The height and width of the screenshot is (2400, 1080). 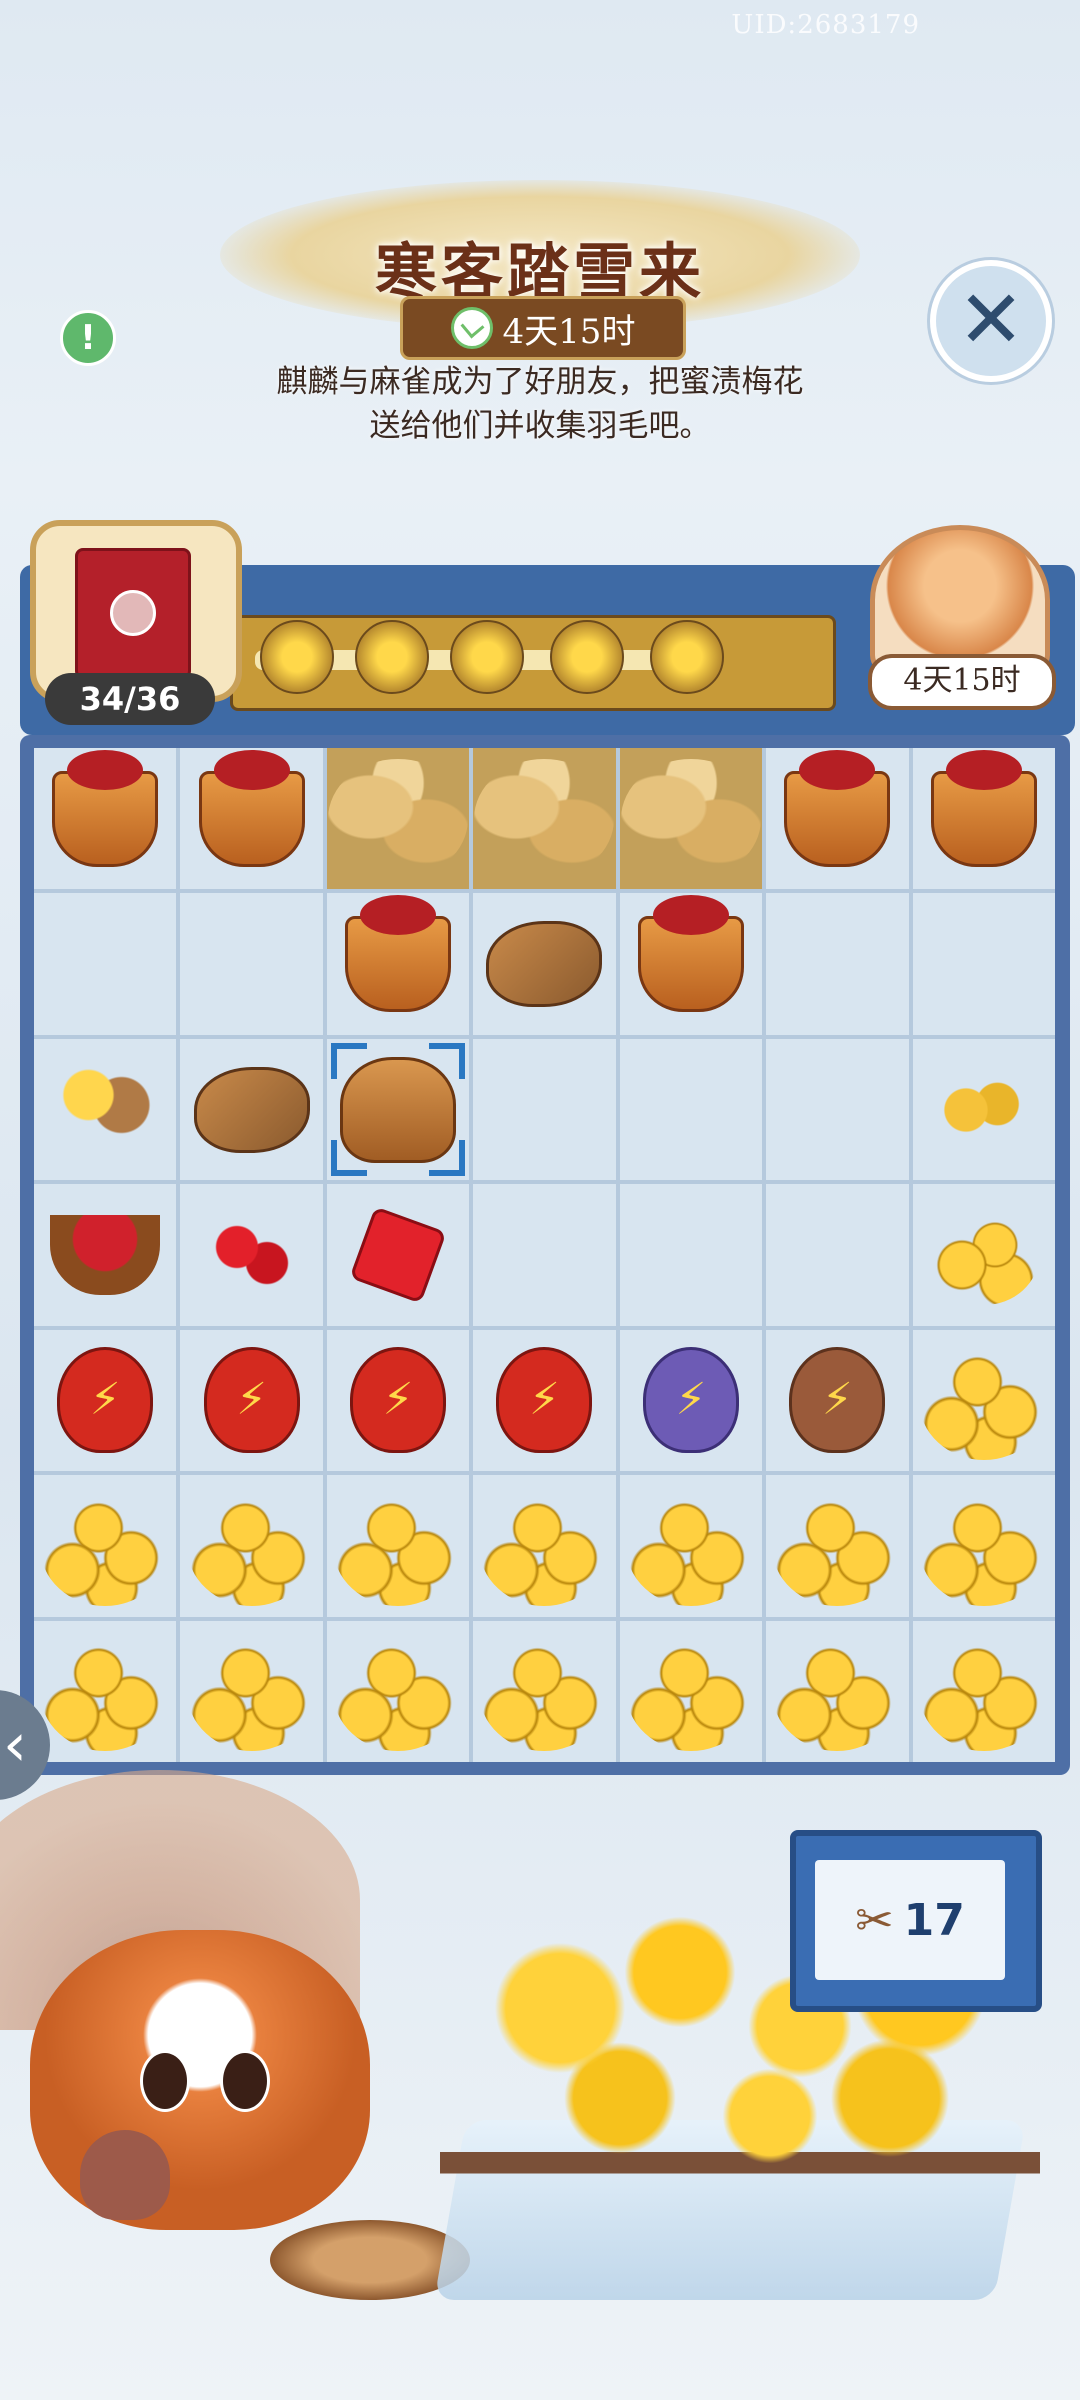 I want to click on rose-bowl-icon, so click(x=105, y=1254).